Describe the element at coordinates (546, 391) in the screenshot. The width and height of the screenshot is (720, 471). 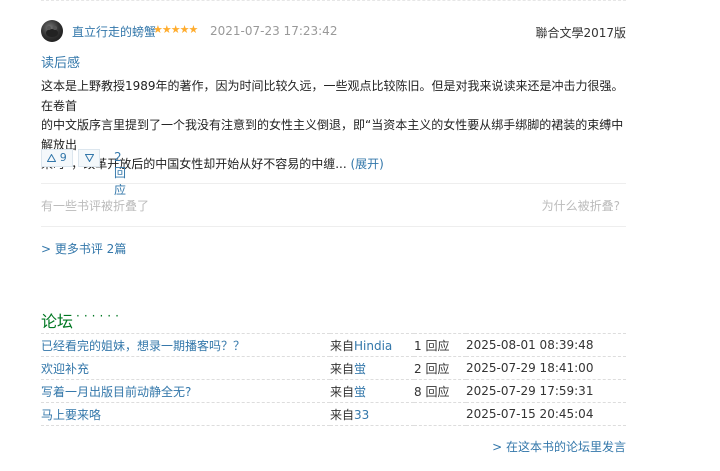
I see `forum-time: 2025-07-29 17:59:31` at that location.